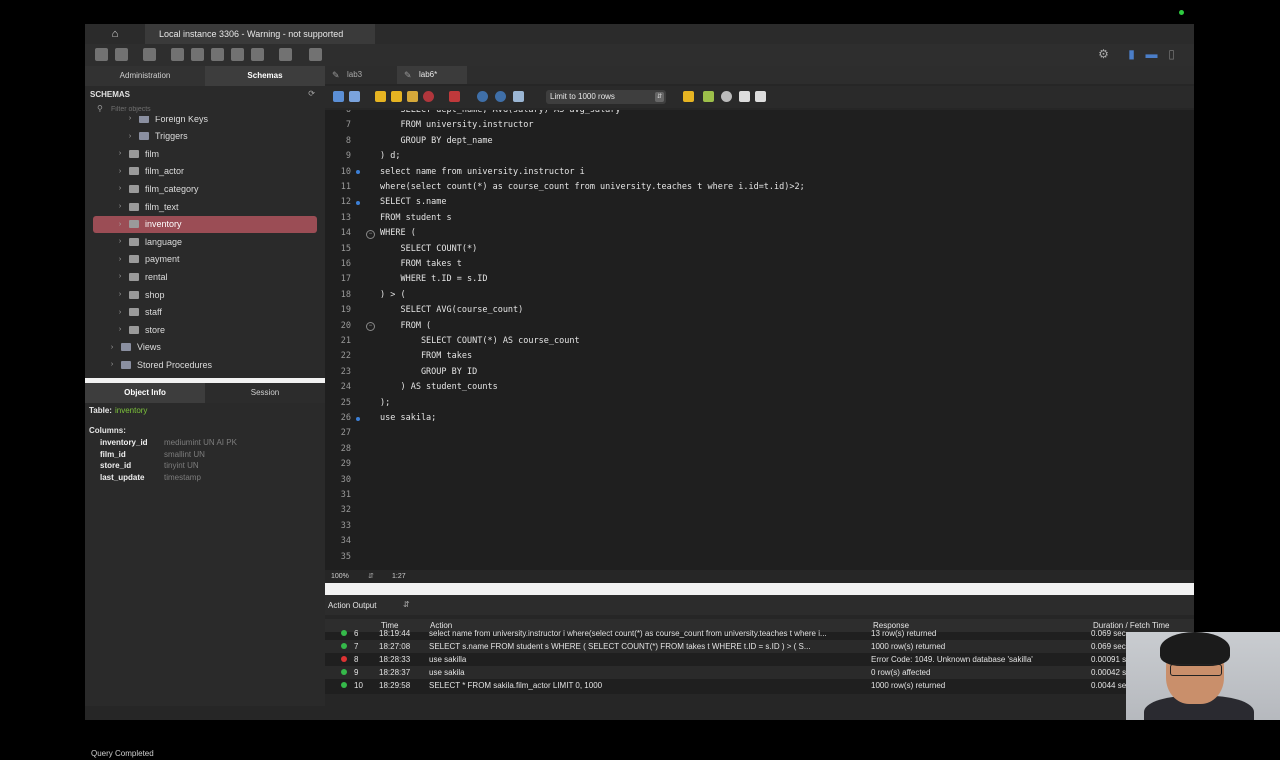  What do you see at coordinates (1103, 54) in the screenshot?
I see `settings-gear-icon: ⚙` at bounding box center [1103, 54].